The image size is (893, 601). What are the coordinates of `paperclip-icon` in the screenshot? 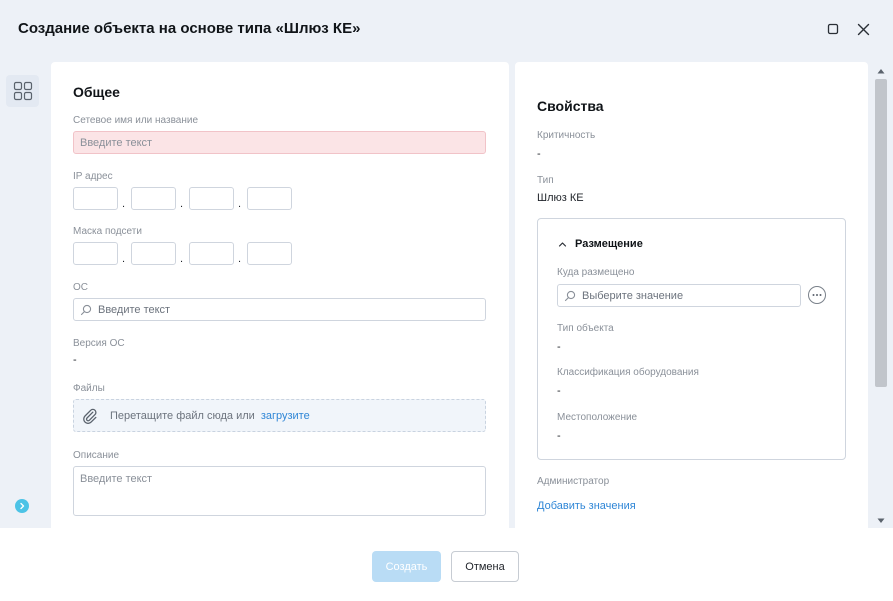 It's located at (90, 416).